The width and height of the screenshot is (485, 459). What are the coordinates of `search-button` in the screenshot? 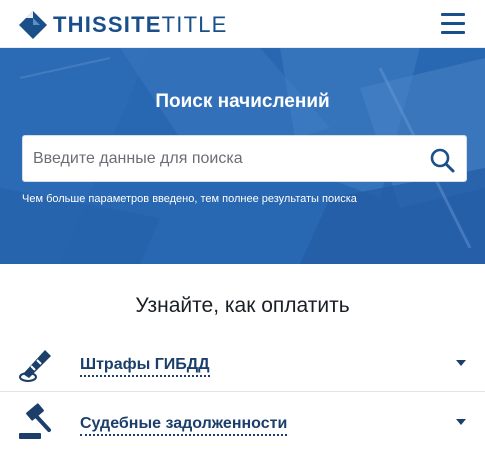 It's located at (442, 160).